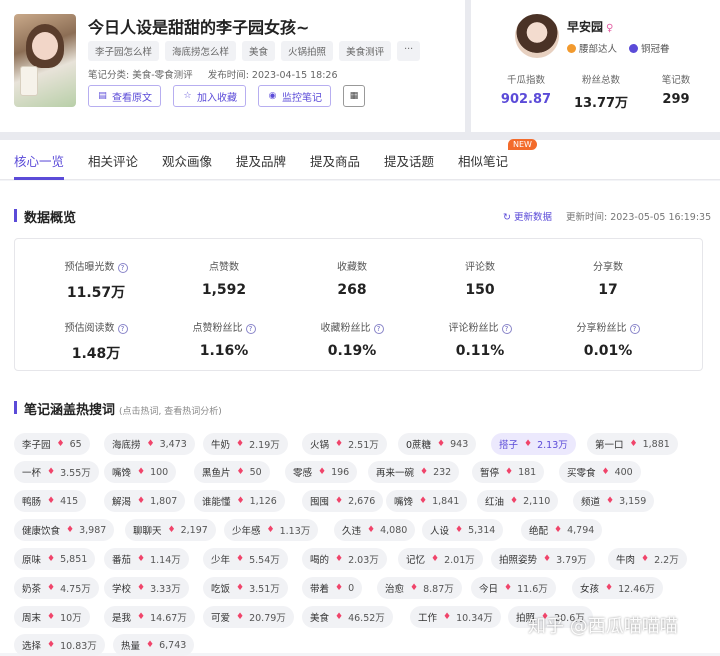 This screenshot has width=720, height=656. Describe the element at coordinates (513, 588) in the screenshot. I see `keyword-chip: 今日 ♦ 11.6万` at that location.